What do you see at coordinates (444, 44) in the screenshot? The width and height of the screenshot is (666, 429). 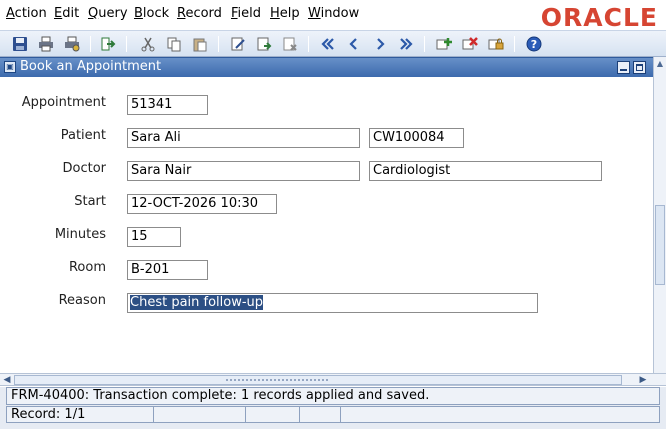 I see `insert-record-icon` at bounding box center [444, 44].